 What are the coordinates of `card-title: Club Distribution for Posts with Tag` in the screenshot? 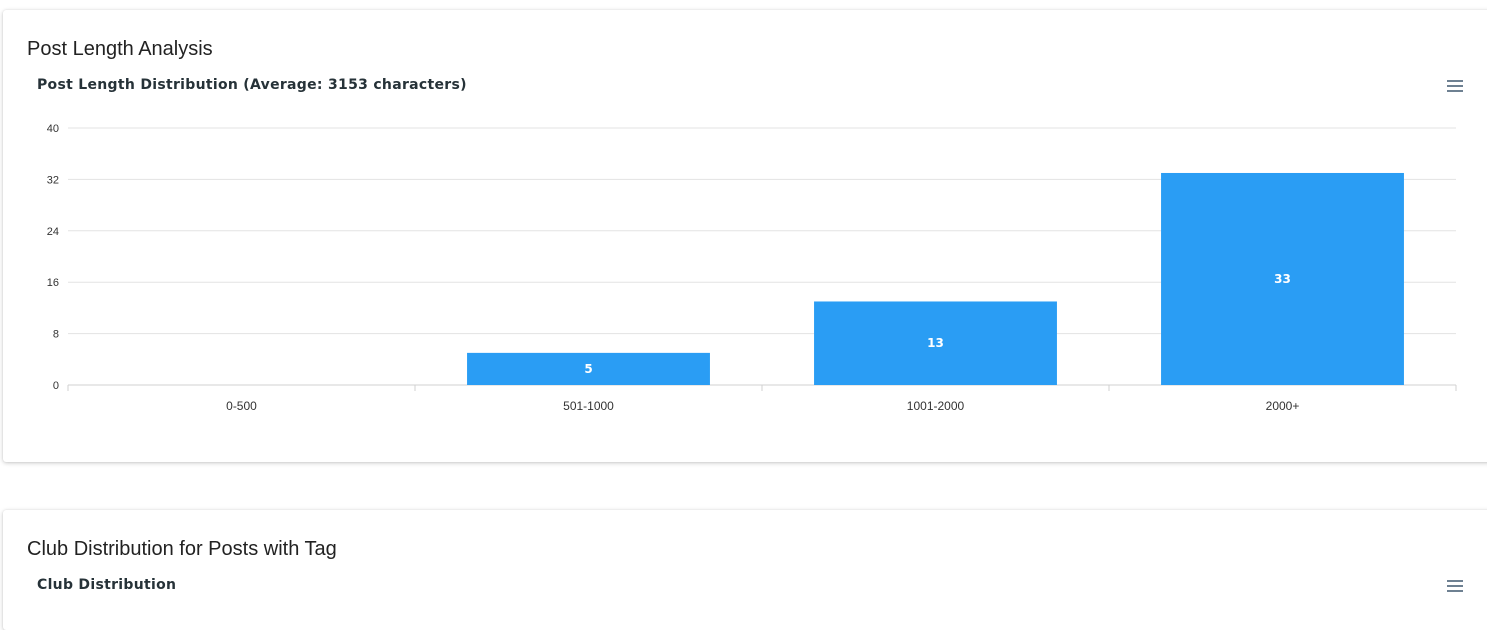 It's located at (182, 549).